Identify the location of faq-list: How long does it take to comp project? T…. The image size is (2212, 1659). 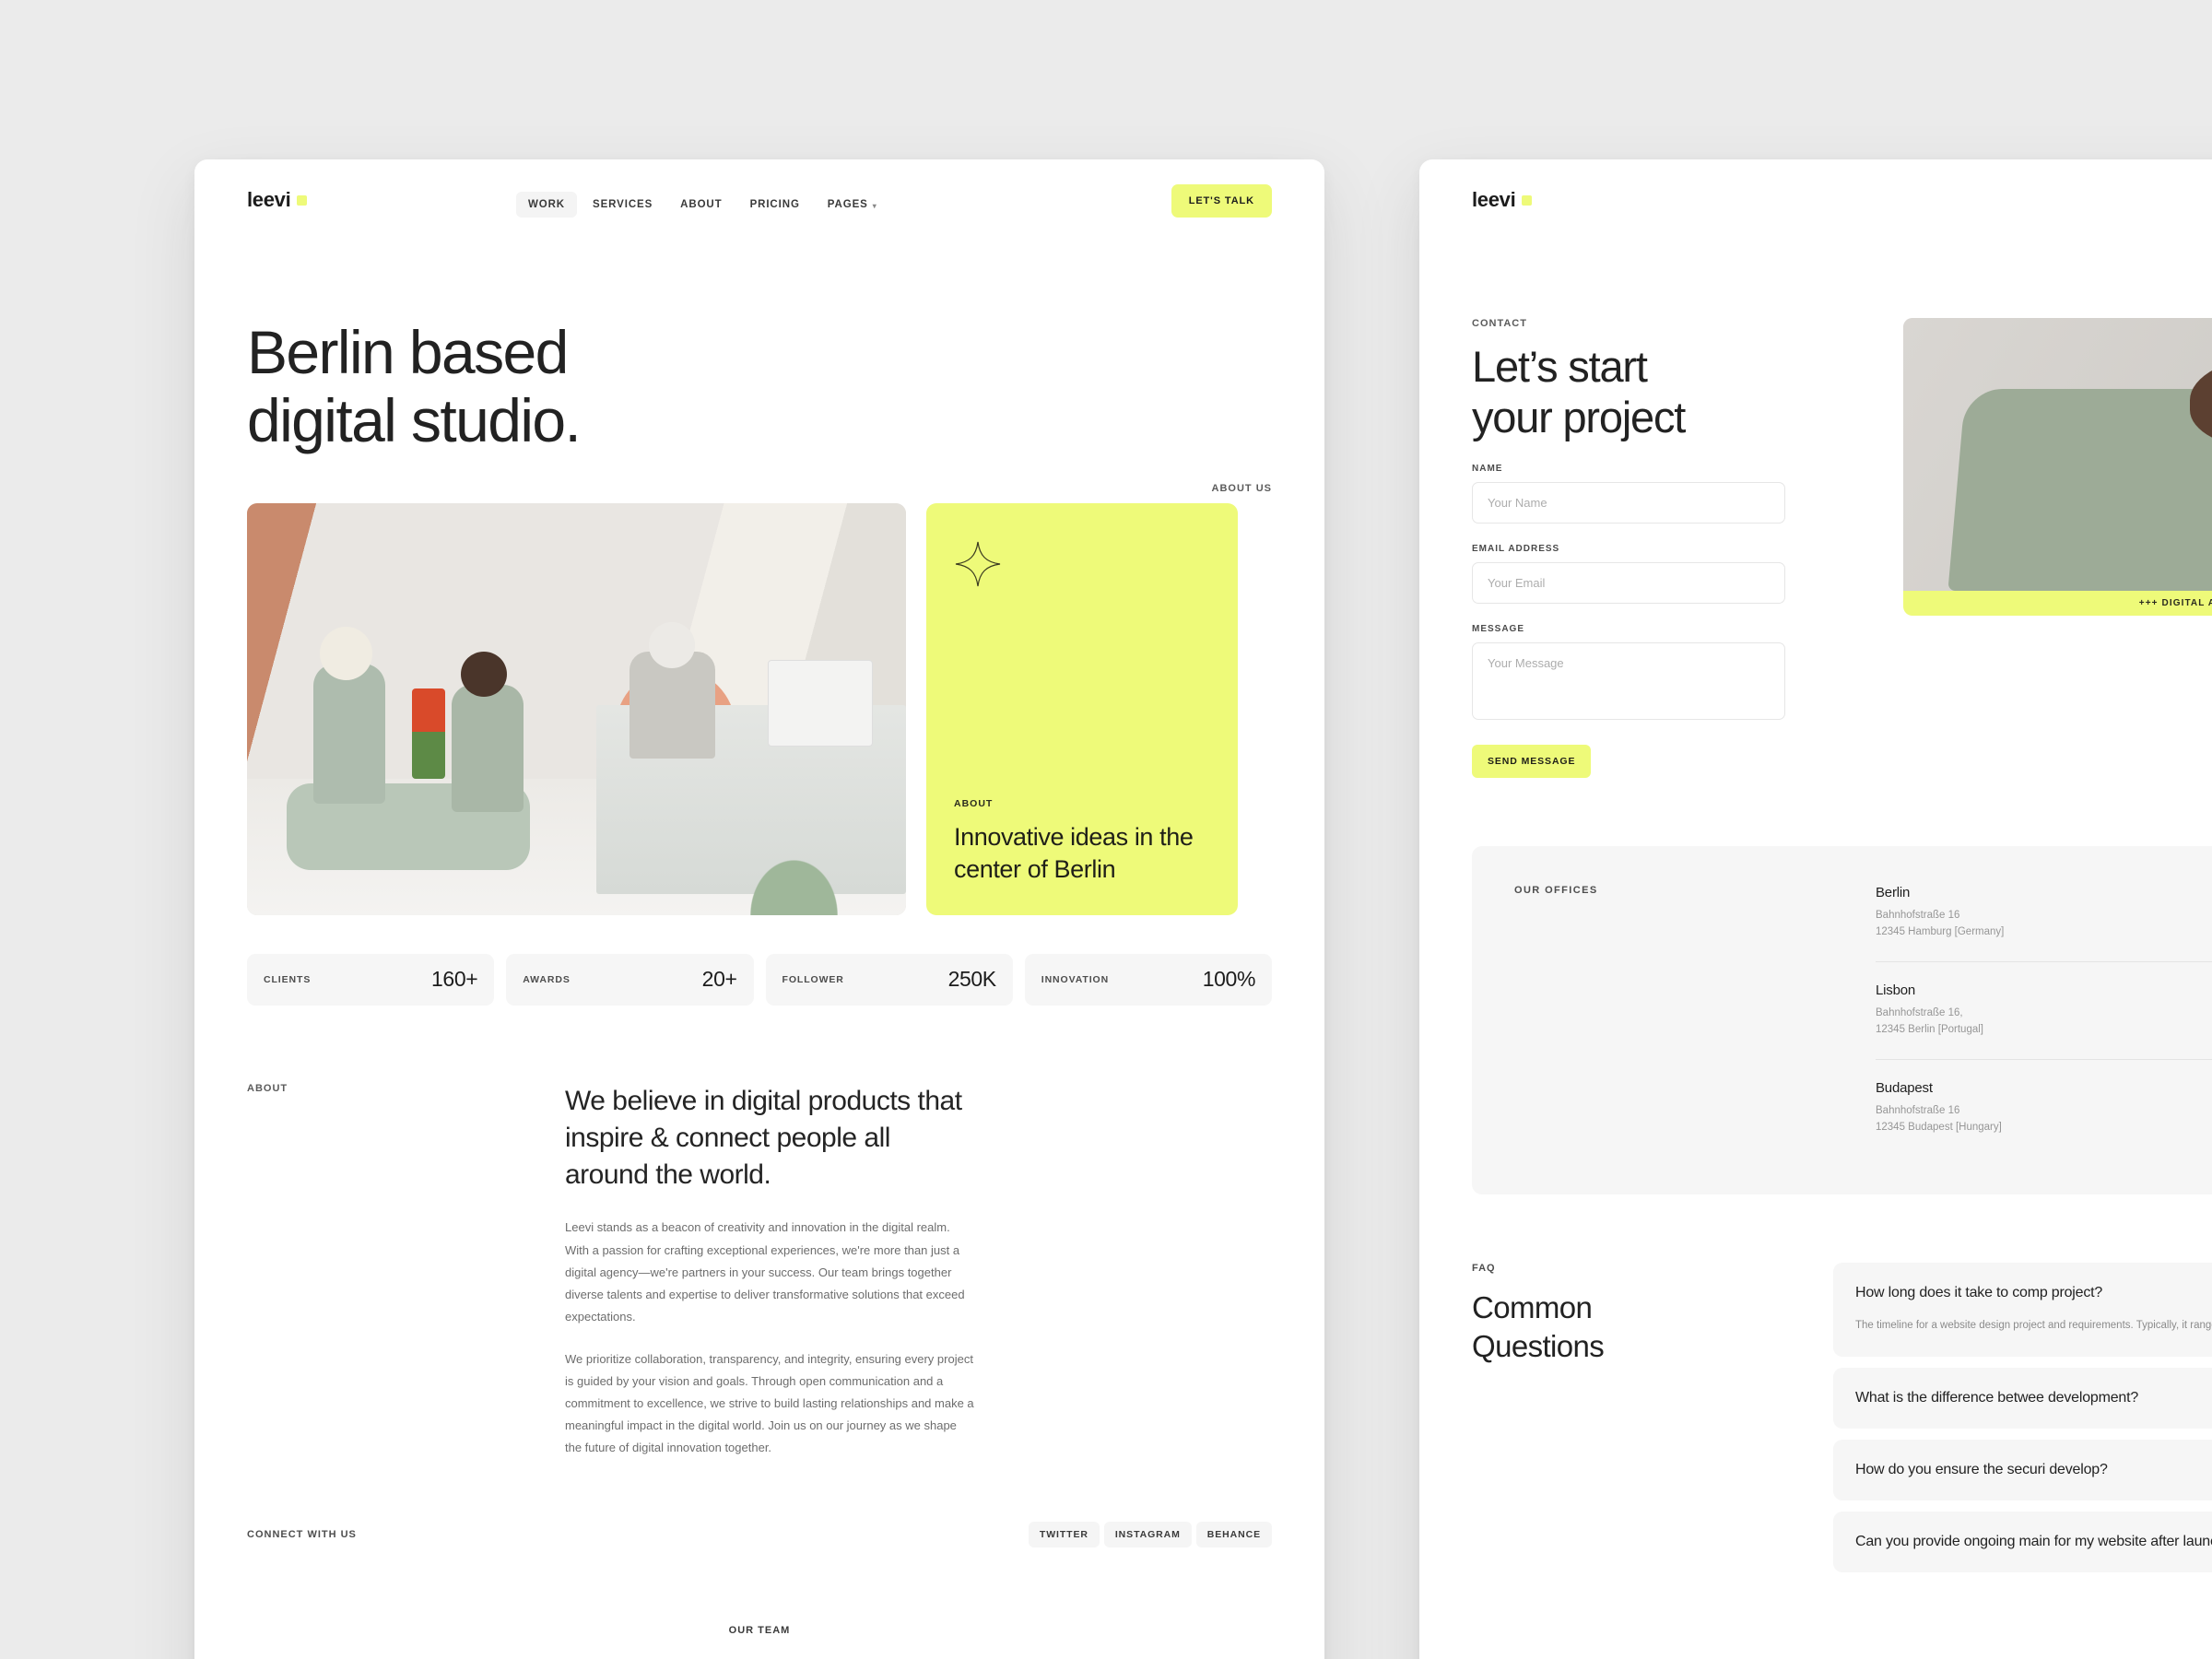
(2022, 1423).